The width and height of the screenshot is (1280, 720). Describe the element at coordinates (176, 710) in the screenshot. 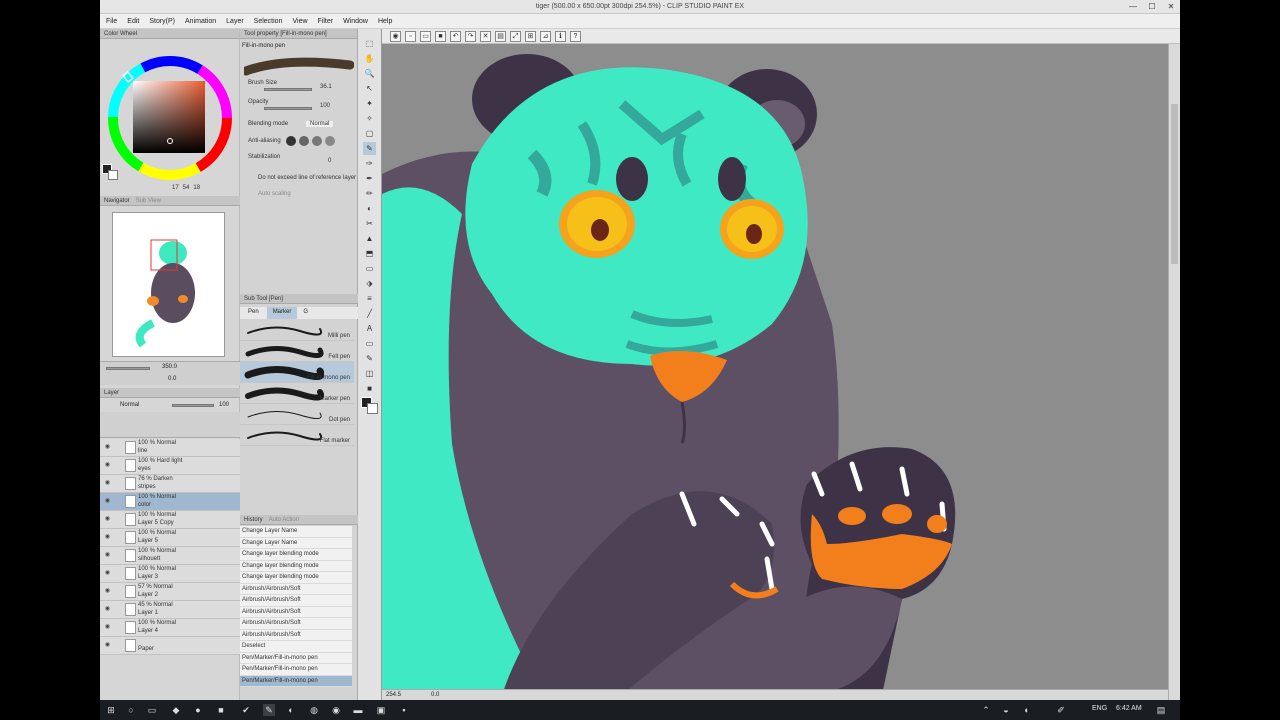

I see `taskbar-app-icon: ◆` at that location.